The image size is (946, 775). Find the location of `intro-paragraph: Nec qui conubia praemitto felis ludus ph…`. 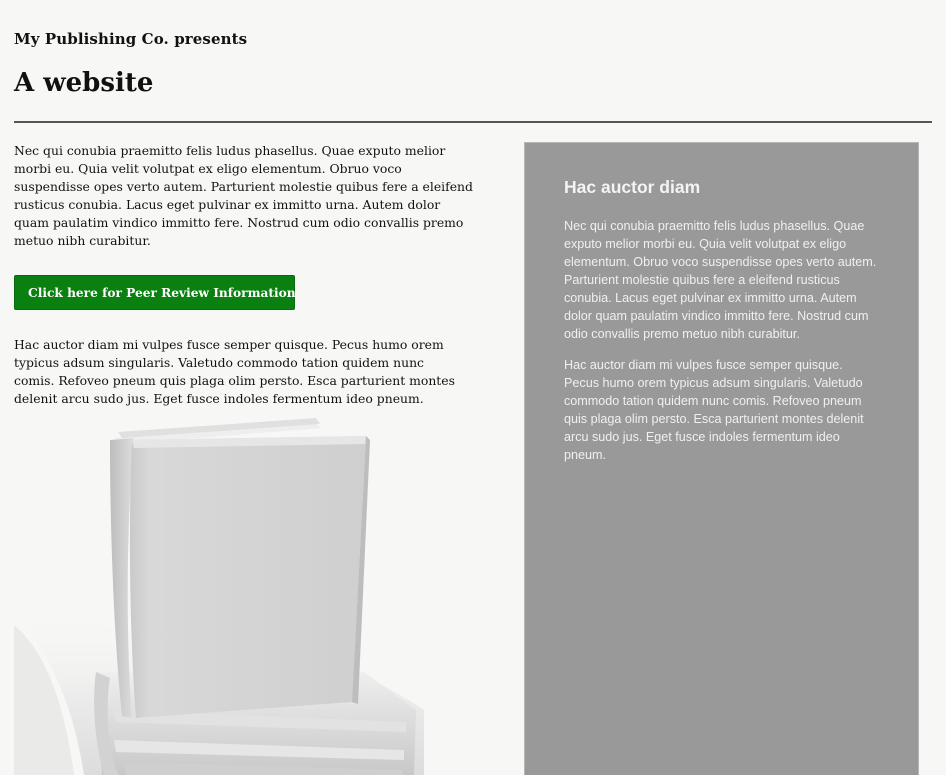

intro-paragraph: Nec qui conubia praemitto felis ludus ph… is located at coordinates (243, 195).